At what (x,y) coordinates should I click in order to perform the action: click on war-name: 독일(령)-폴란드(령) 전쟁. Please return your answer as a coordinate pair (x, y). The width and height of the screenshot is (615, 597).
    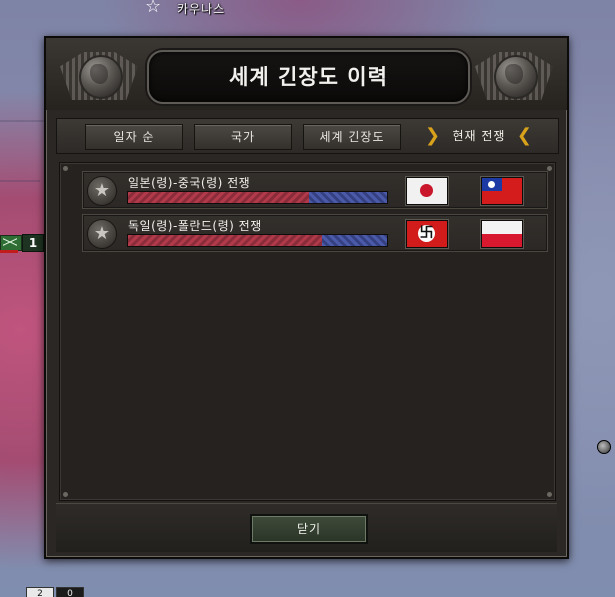
    Looking at the image, I should click on (195, 226).